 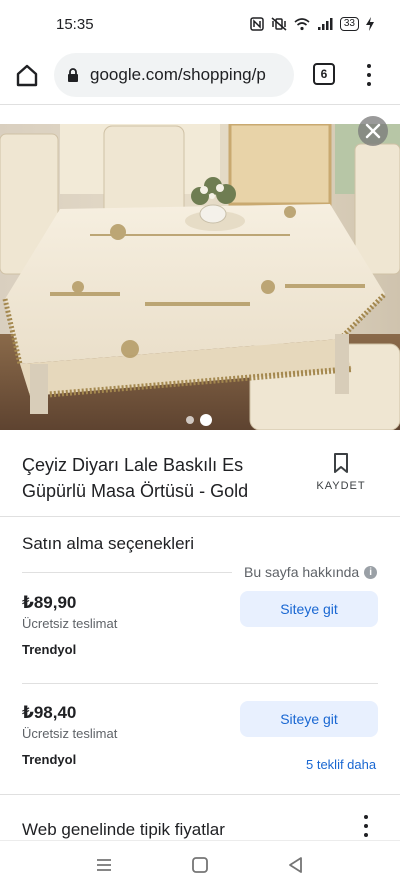 What do you see at coordinates (200, 26) in the screenshot?
I see `status-bar: 15:35 33` at bounding box center [200, 26].